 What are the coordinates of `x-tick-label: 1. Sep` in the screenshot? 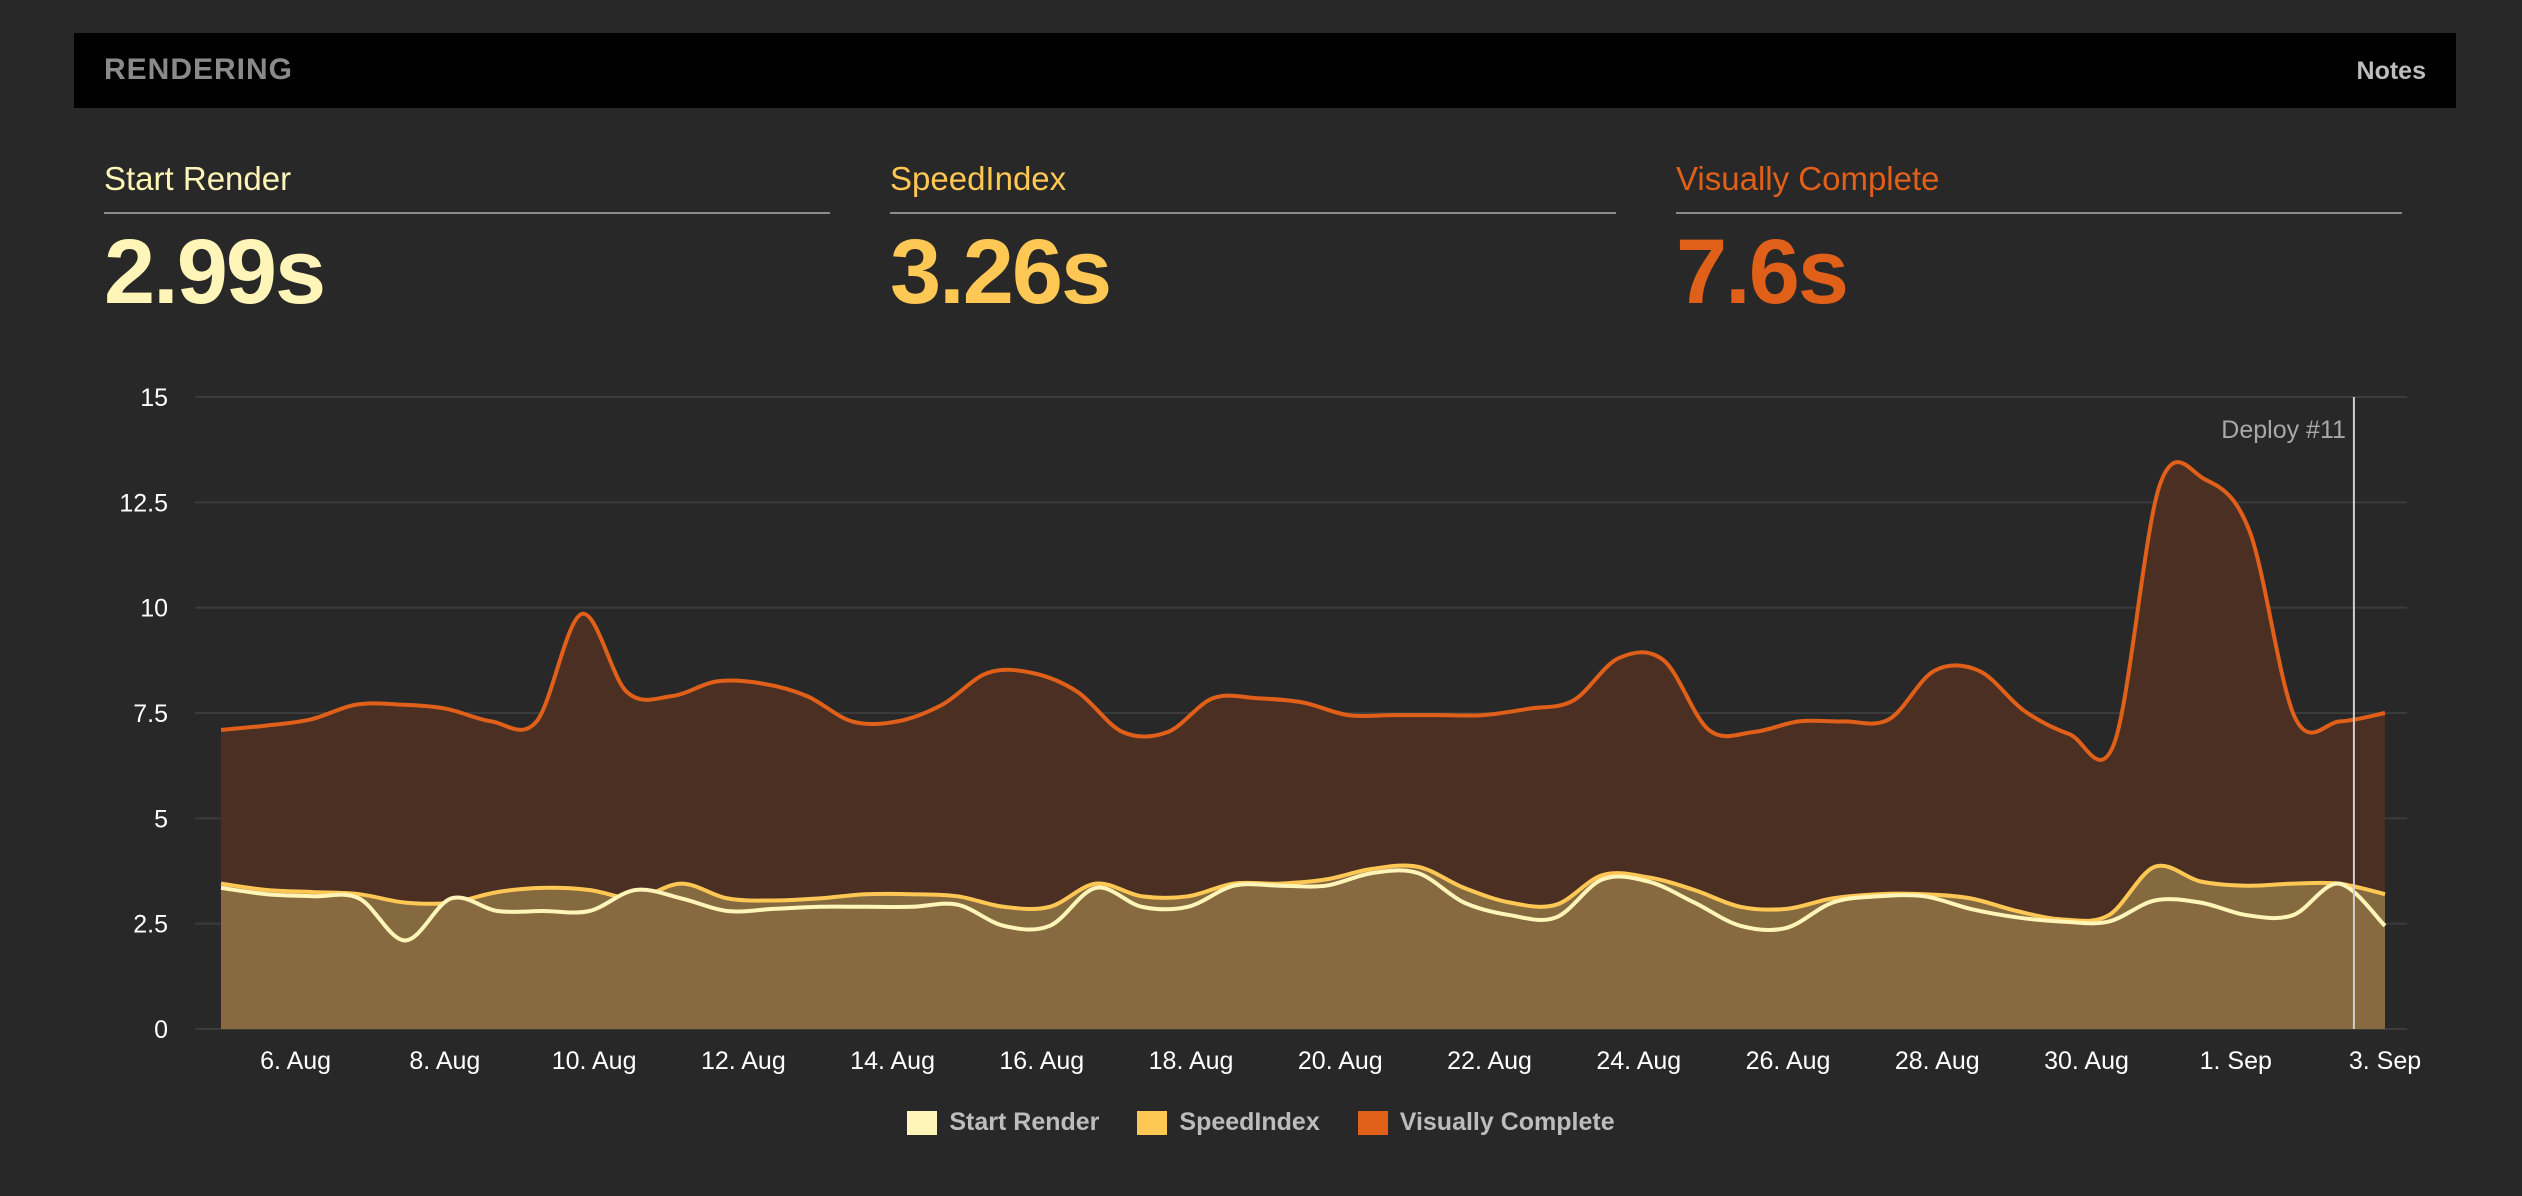 It's located at (2236, 1061).